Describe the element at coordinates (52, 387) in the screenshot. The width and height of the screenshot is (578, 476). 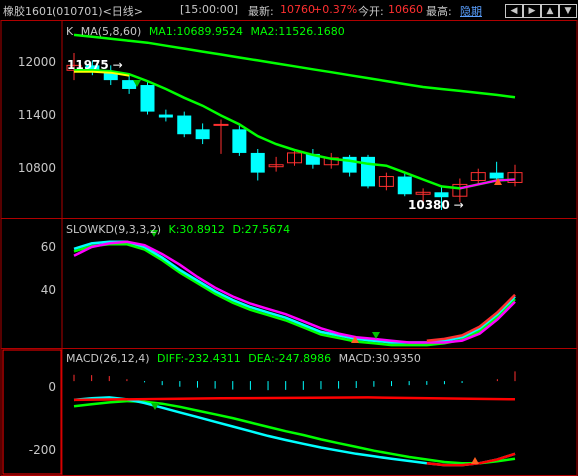
I see `macdpanel-ytick: 0` at that location.